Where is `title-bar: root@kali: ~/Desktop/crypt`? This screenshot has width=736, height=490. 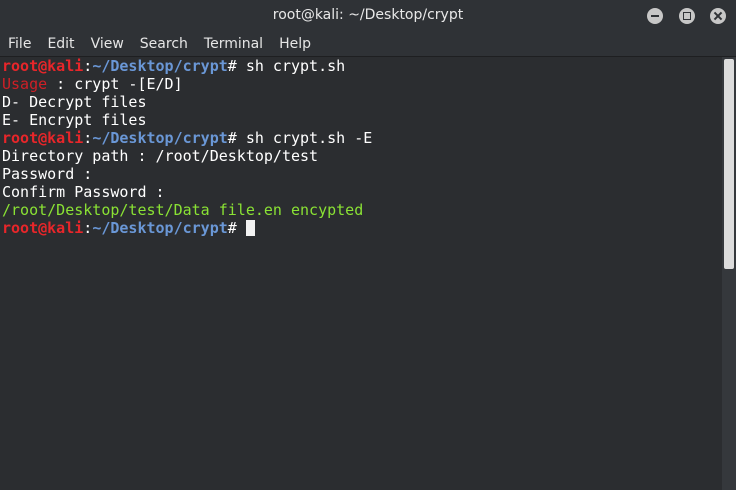 title-bar: root@kali: ~/Desktop/crypt is located at coordinates (368, 16).